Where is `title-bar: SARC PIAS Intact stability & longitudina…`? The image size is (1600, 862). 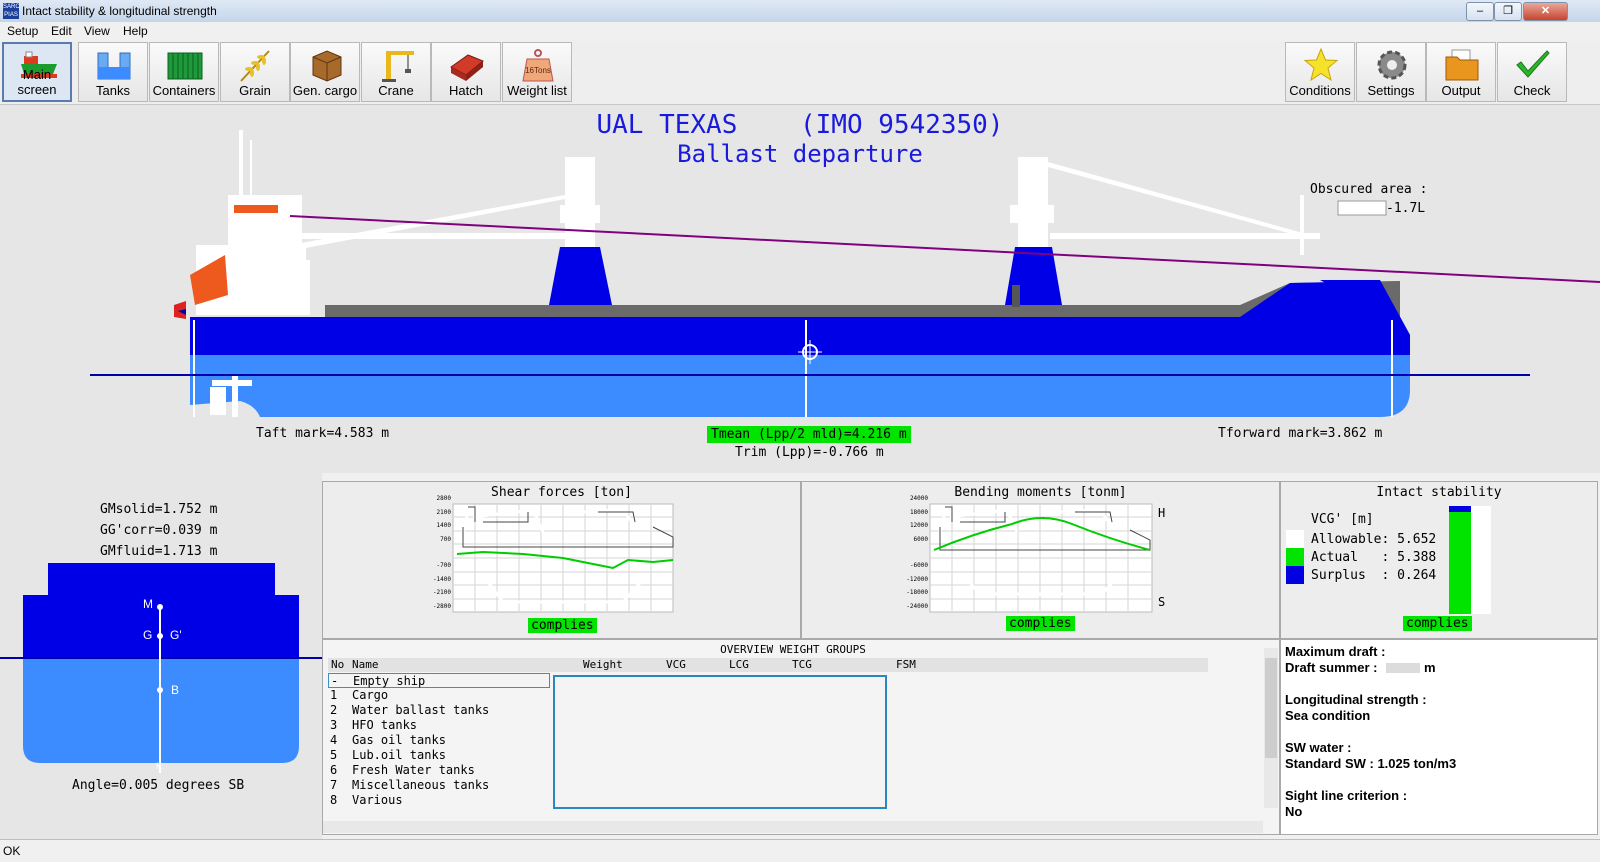
title-bar: SARC PIAS Intact stability & longitudina… is located at coordinates (800, 11).